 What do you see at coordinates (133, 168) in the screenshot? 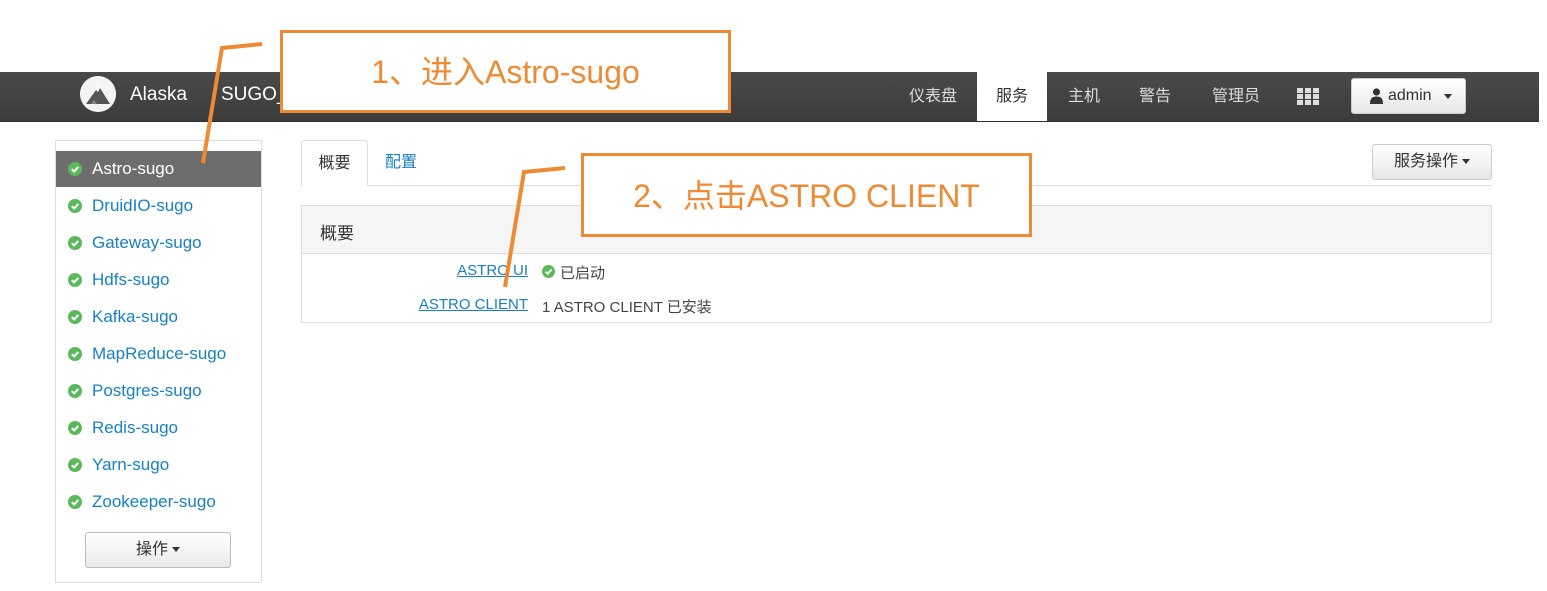
I see `sidebar-item-label: Astro-sugo` at bounding box center [133, 168].